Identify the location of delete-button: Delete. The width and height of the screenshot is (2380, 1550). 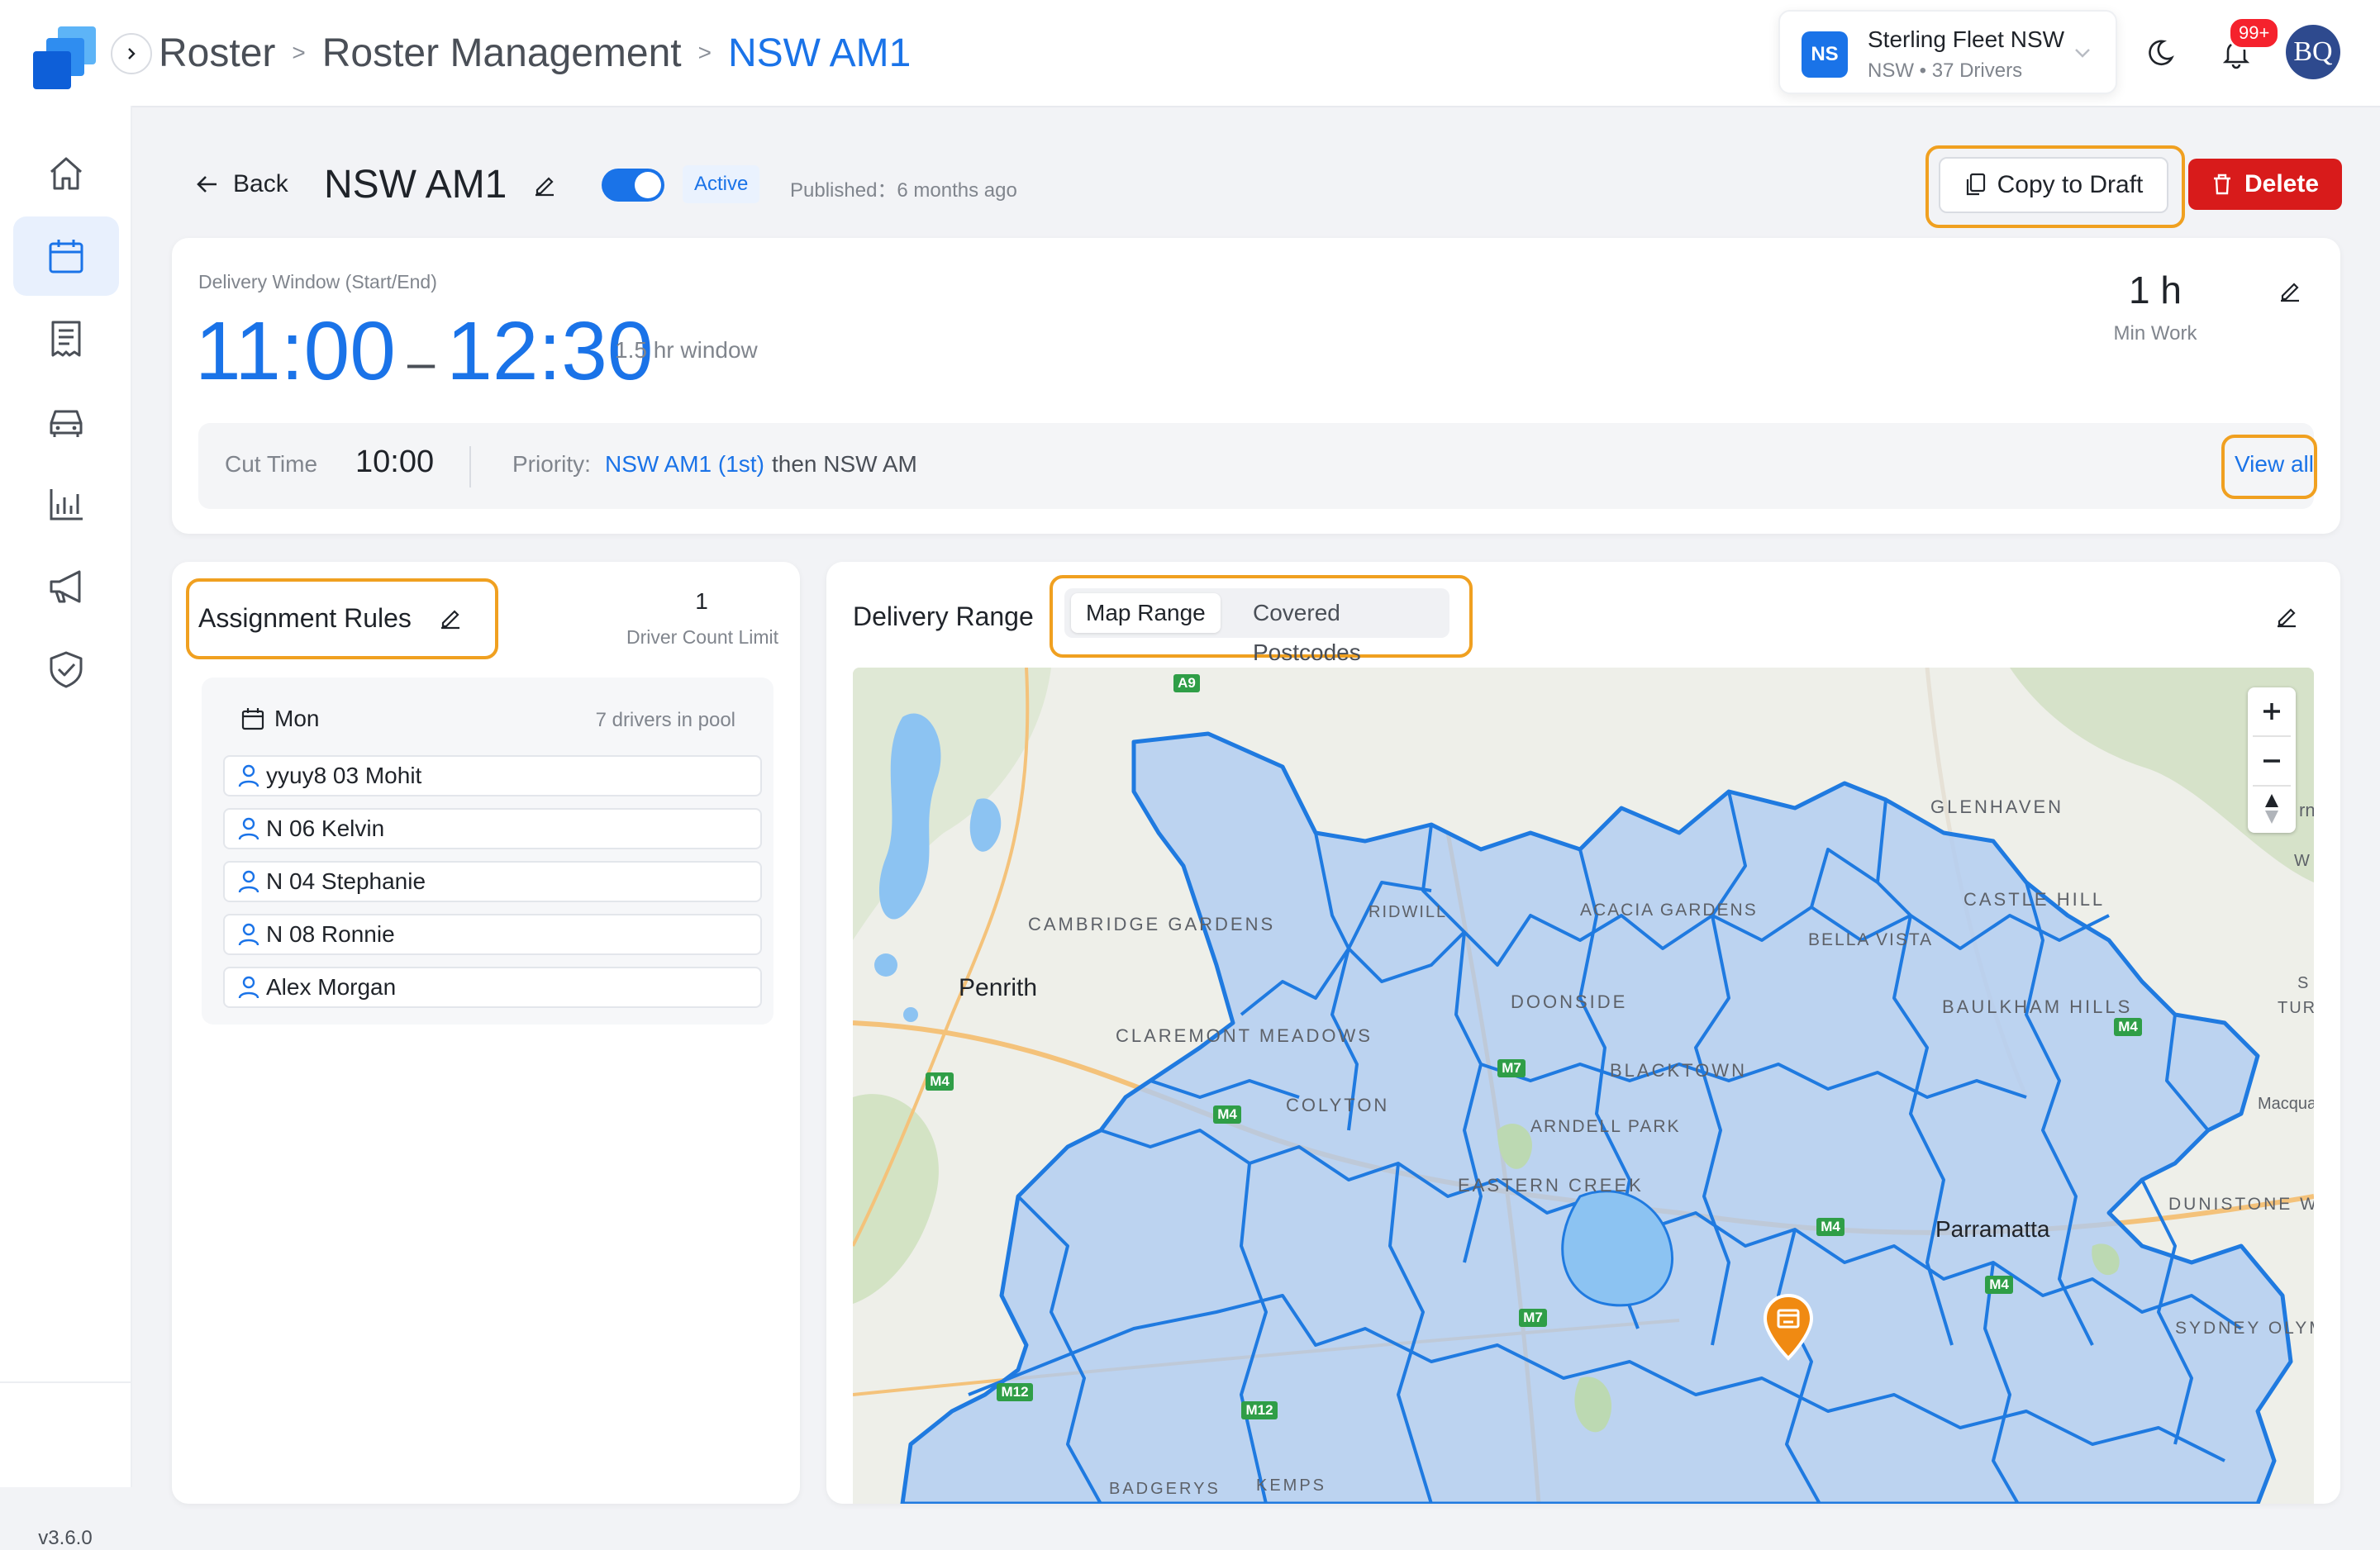
(2265, 184).